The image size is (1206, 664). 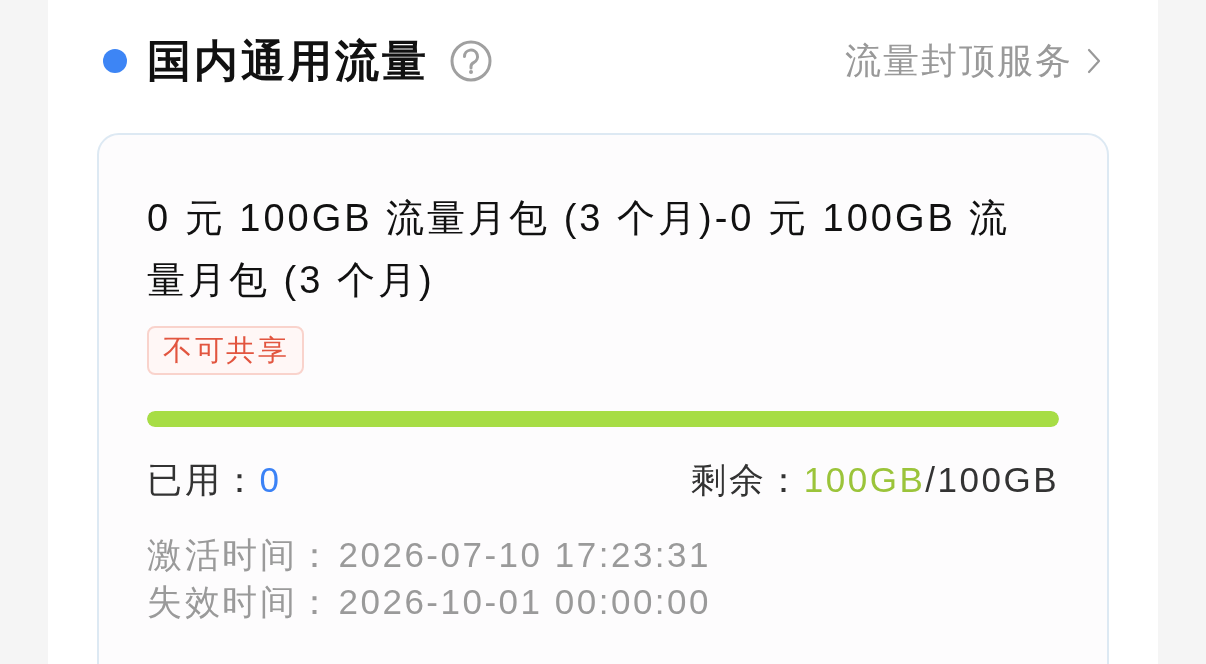 What do you see at coordinates (973, 61) in the screenshot?
I see `service-link: 流量封顶服务` at bounding box center [973, 61].